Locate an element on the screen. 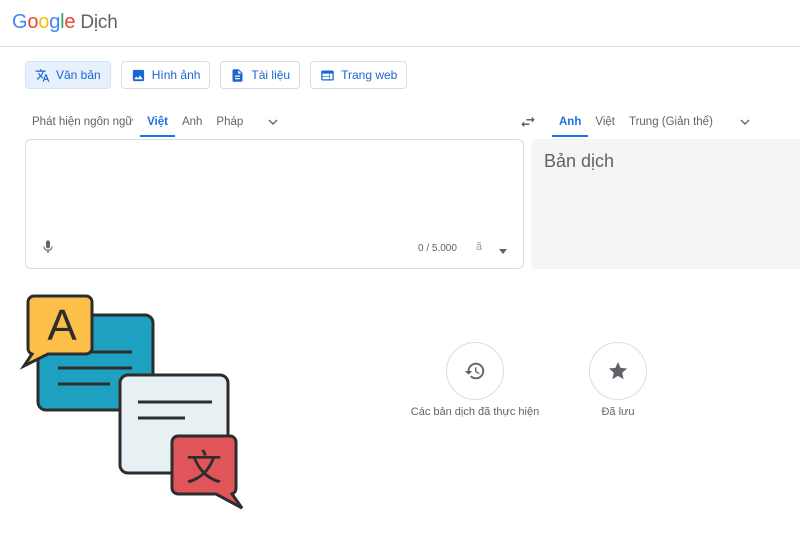 Image resolution: width=800 pixels, height=533 pixels. microphone-icon is located at coordinates (48, 246).